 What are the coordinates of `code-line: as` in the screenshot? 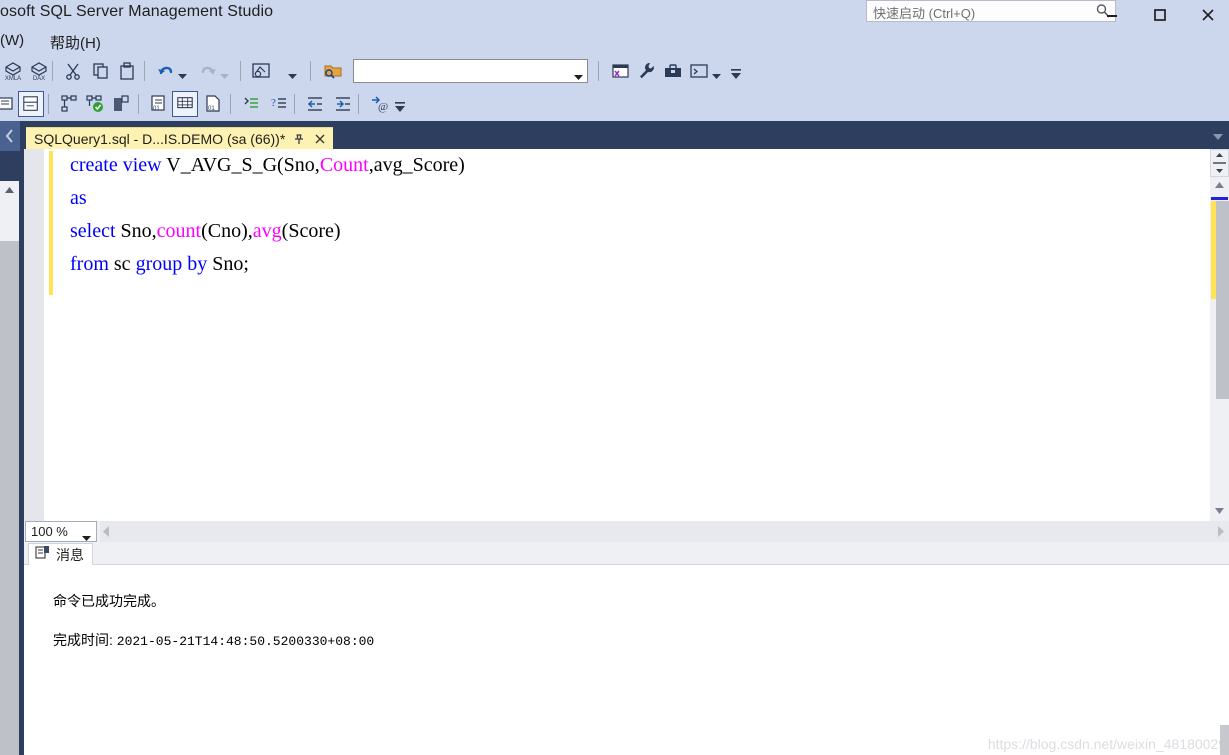 It's located at (638, 198).